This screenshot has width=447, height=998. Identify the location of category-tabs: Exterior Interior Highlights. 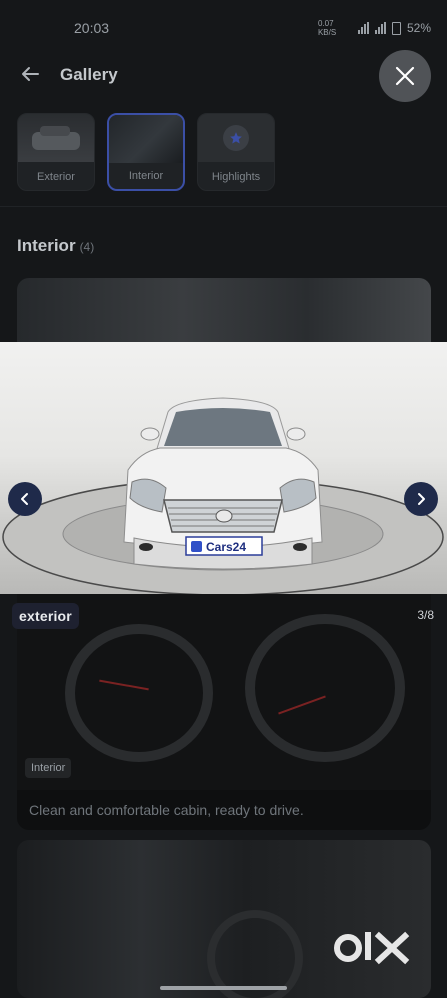
(146, 152).